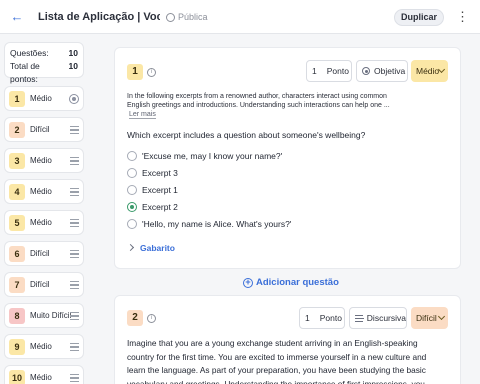 The width and height of the screenshot is (480, 384). Describe the element at coordinates (170, 17) in the screenshot. I see `globe-icon` at that location.